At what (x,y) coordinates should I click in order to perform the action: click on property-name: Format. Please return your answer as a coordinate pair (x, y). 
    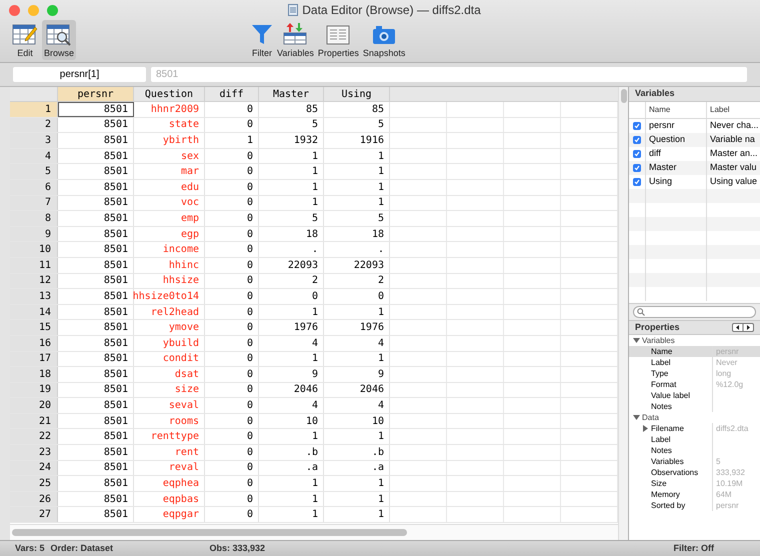
    Looking at the image, I should click on (663, 384).